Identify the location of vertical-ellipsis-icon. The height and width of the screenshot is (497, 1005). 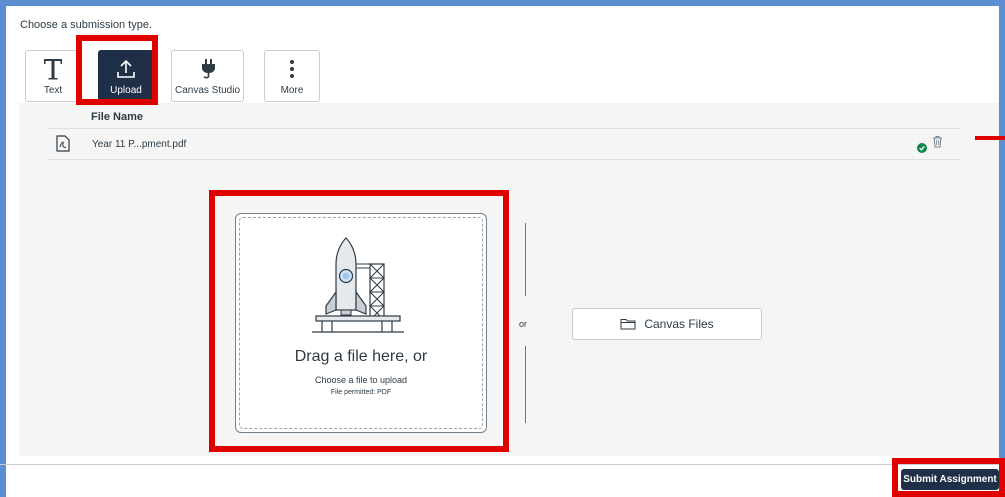
(292, 69).